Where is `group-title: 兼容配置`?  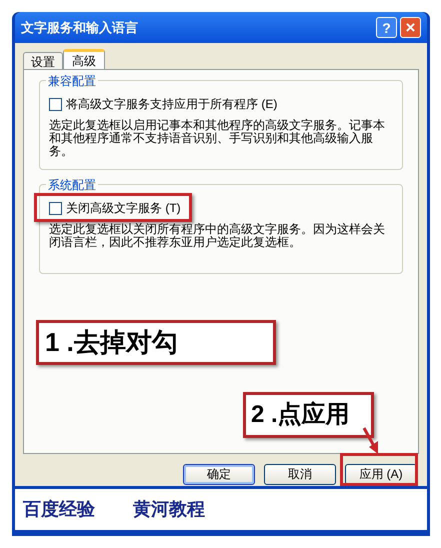 group-title: 兼容配置 is located at coordinates (72, 81).